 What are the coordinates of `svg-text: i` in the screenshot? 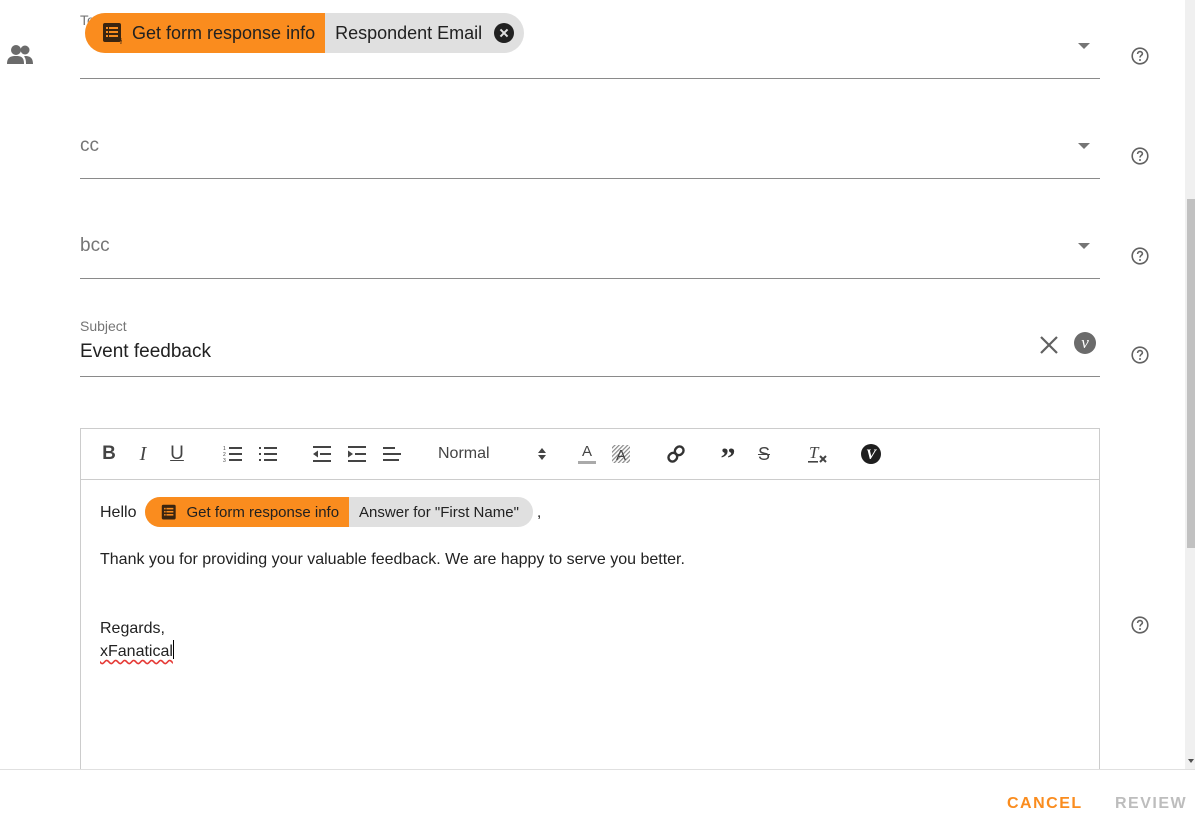 It's located at (121, 40).